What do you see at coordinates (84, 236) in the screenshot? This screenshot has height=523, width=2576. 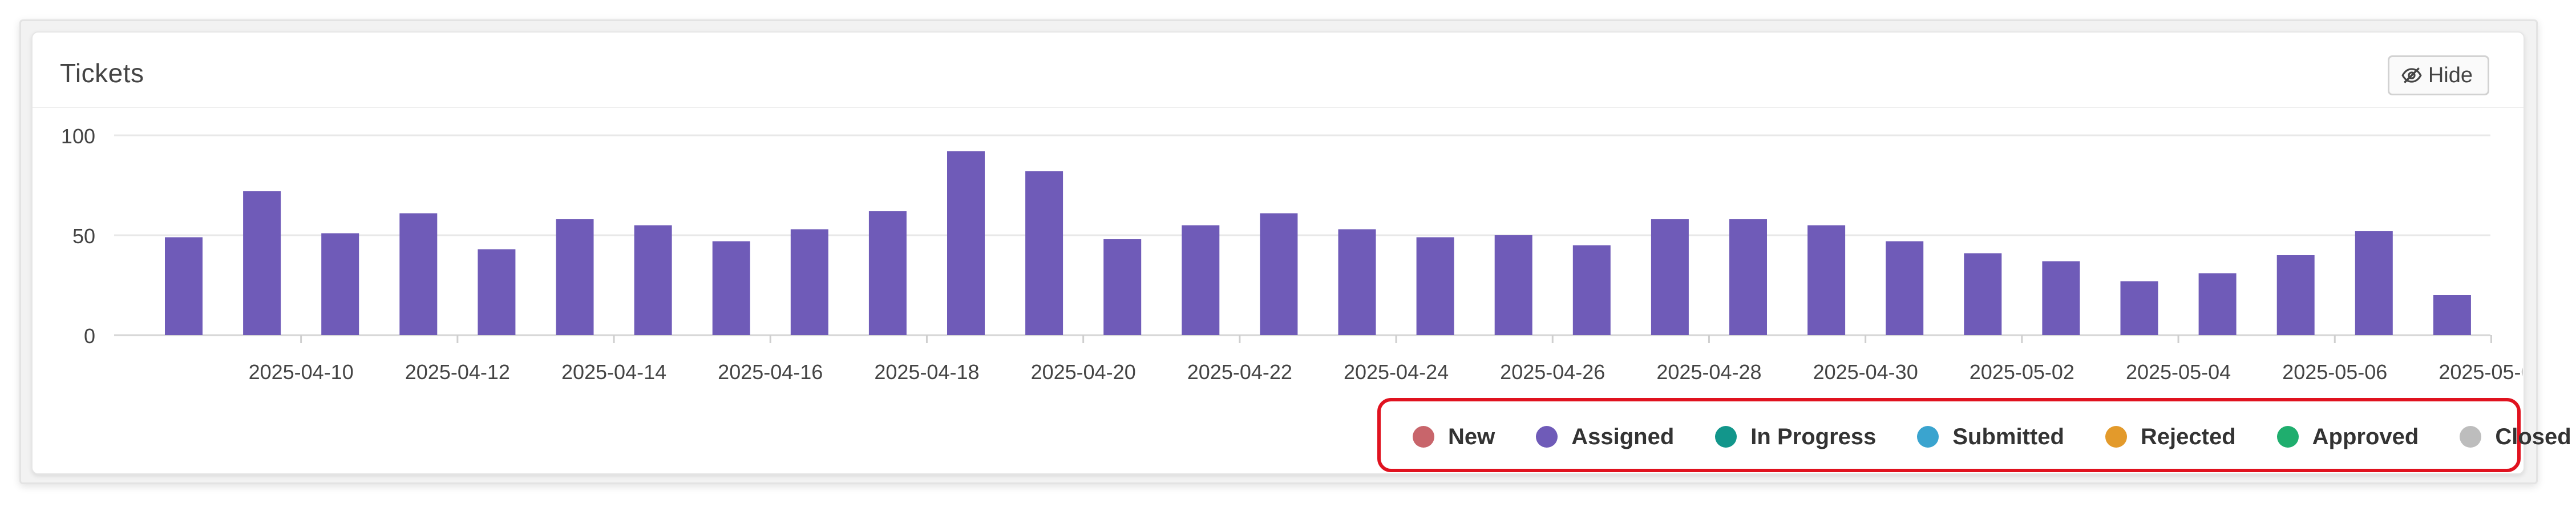 I see `y-tick-label: 50` at bounding box center [84, 236].